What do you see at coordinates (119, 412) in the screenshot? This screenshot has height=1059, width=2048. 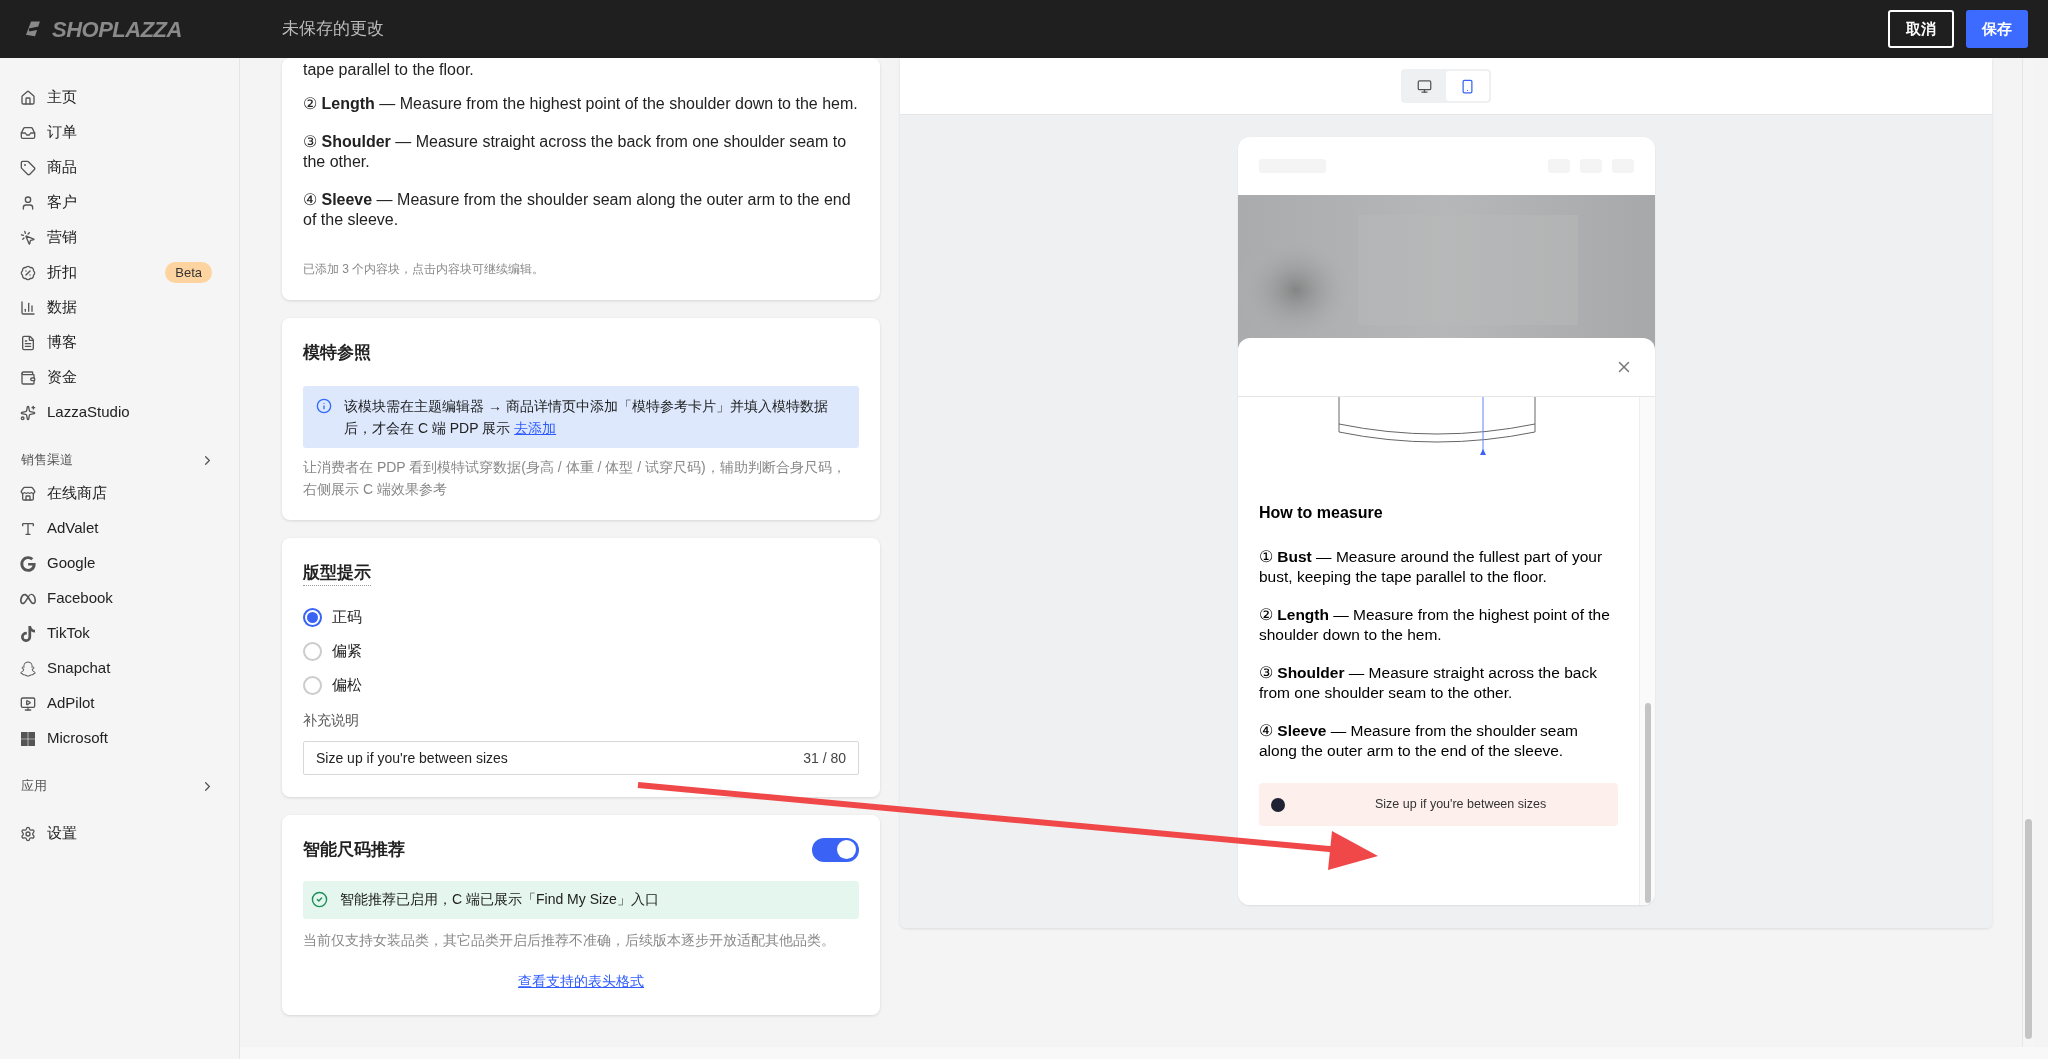 I see `nav-item: LazzaStudio` at bounding box center [119, 412].